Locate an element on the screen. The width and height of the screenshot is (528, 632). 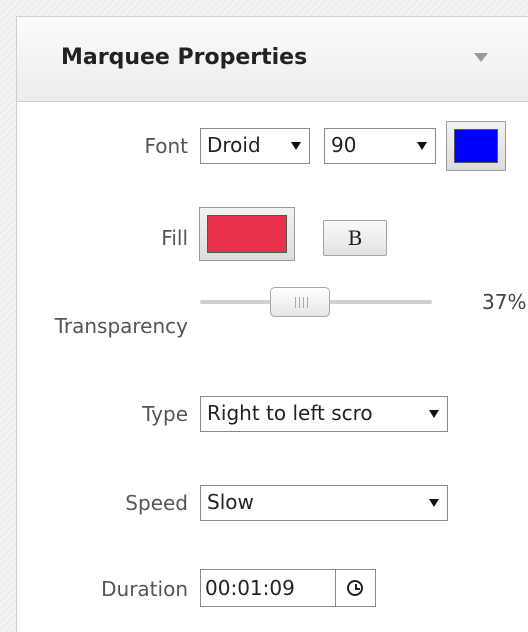
type-select: Right to left scro is located at coordinates (324, 414).